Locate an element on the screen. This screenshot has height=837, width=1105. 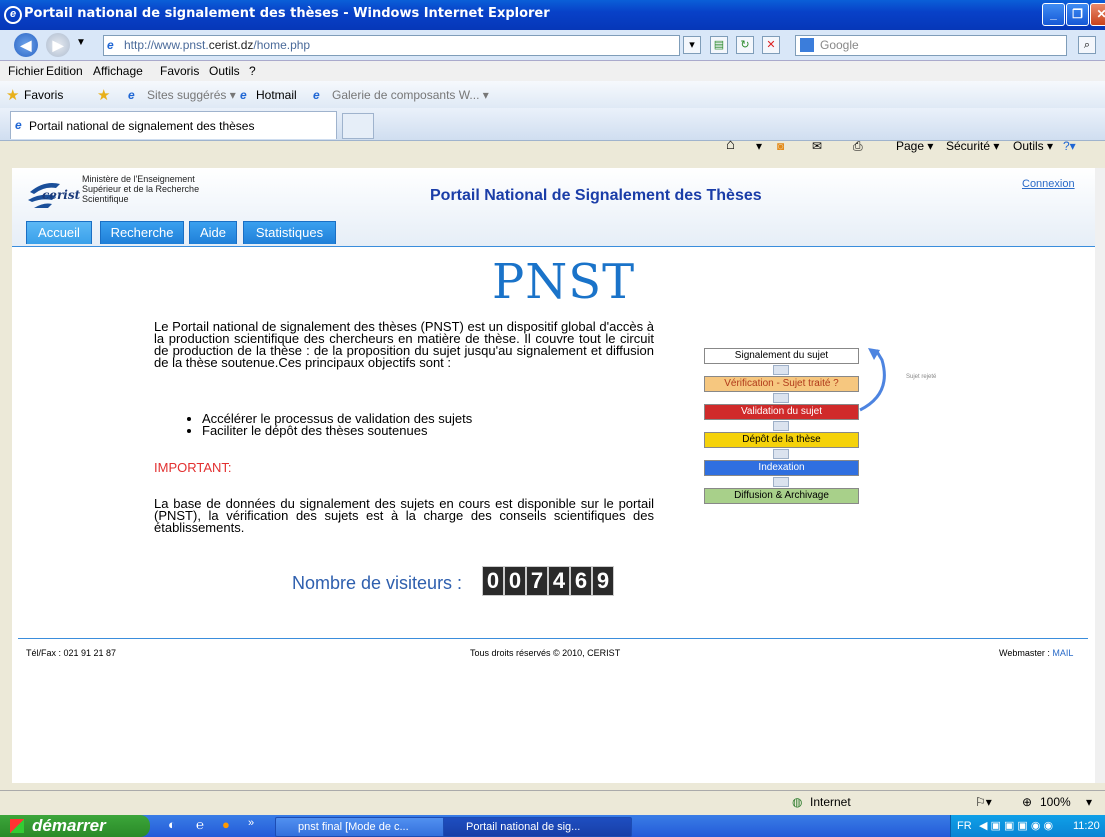
tools-menu: Outils ▾ is located at coordinates (1033, 146).